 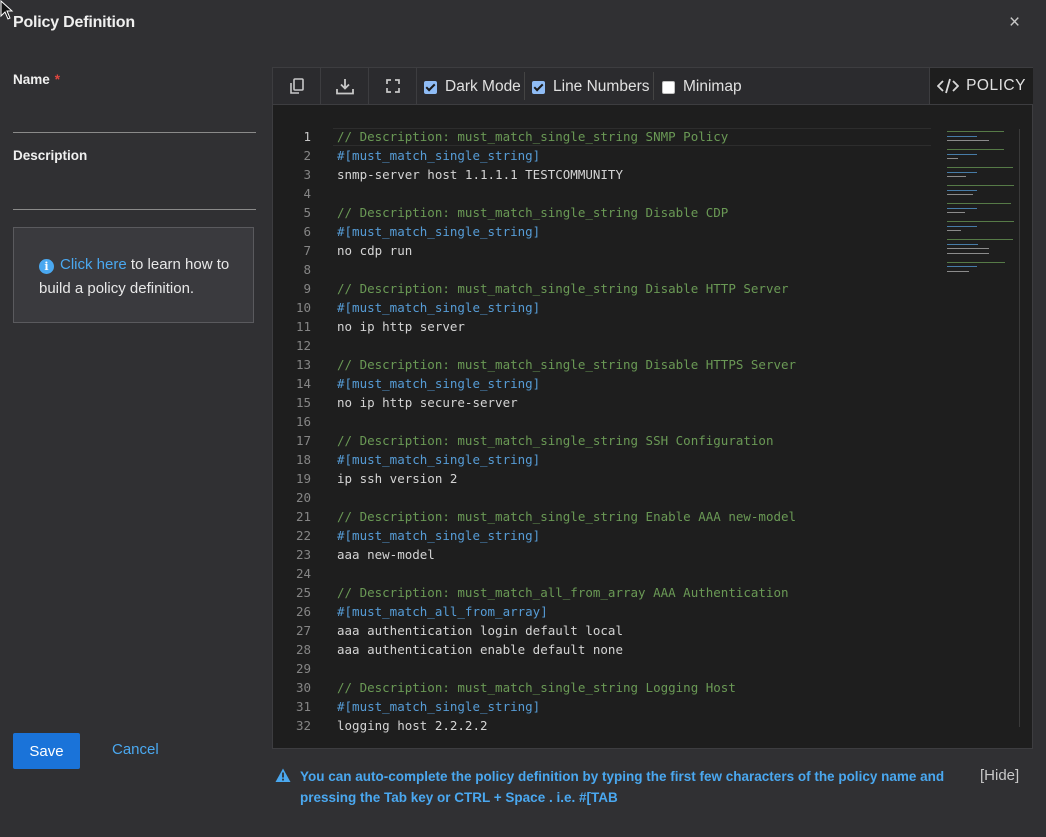 What do you see at coordinates (303, 554) in the screenshot?
I see `line-number: 23` at bounding box center [303, 554].